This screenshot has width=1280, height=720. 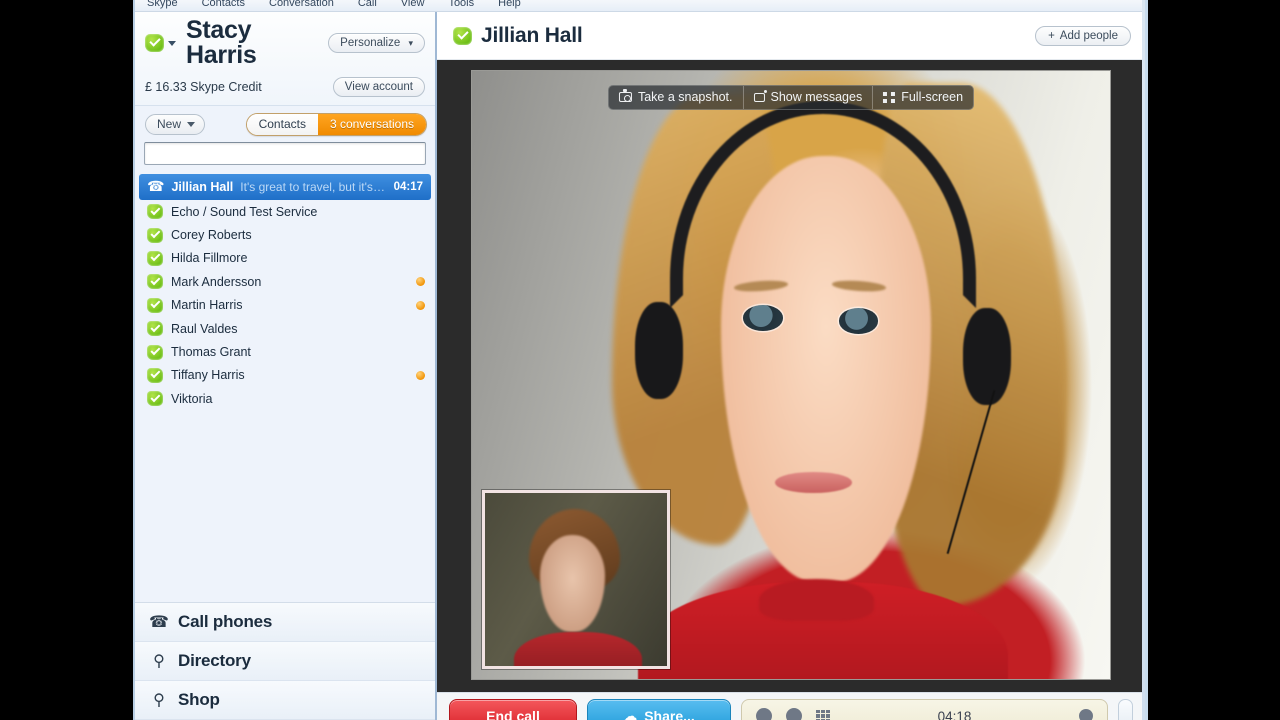 I want to click on chevron-down-icon, so click(x=172, y=43).